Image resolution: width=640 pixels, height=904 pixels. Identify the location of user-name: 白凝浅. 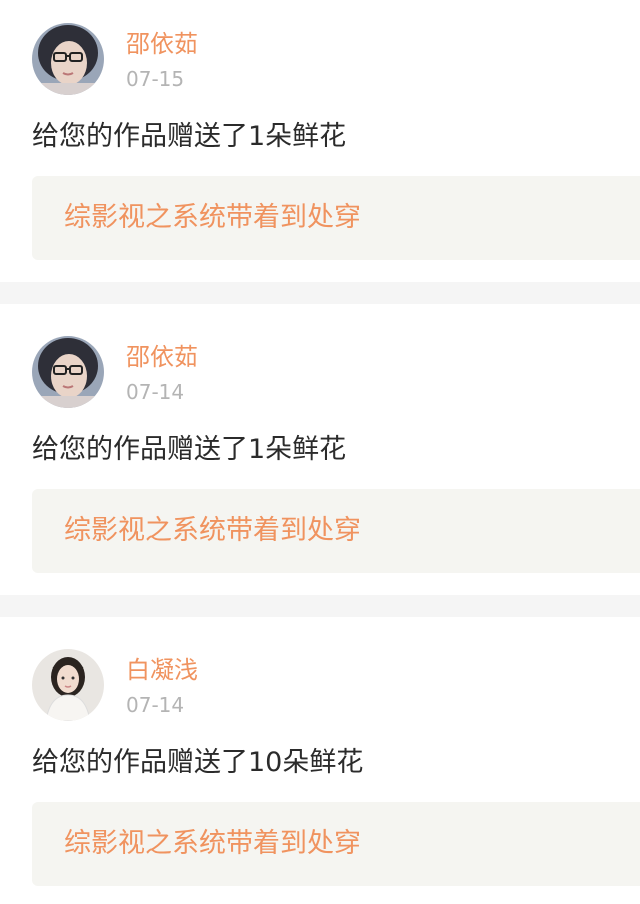
(162, 670).